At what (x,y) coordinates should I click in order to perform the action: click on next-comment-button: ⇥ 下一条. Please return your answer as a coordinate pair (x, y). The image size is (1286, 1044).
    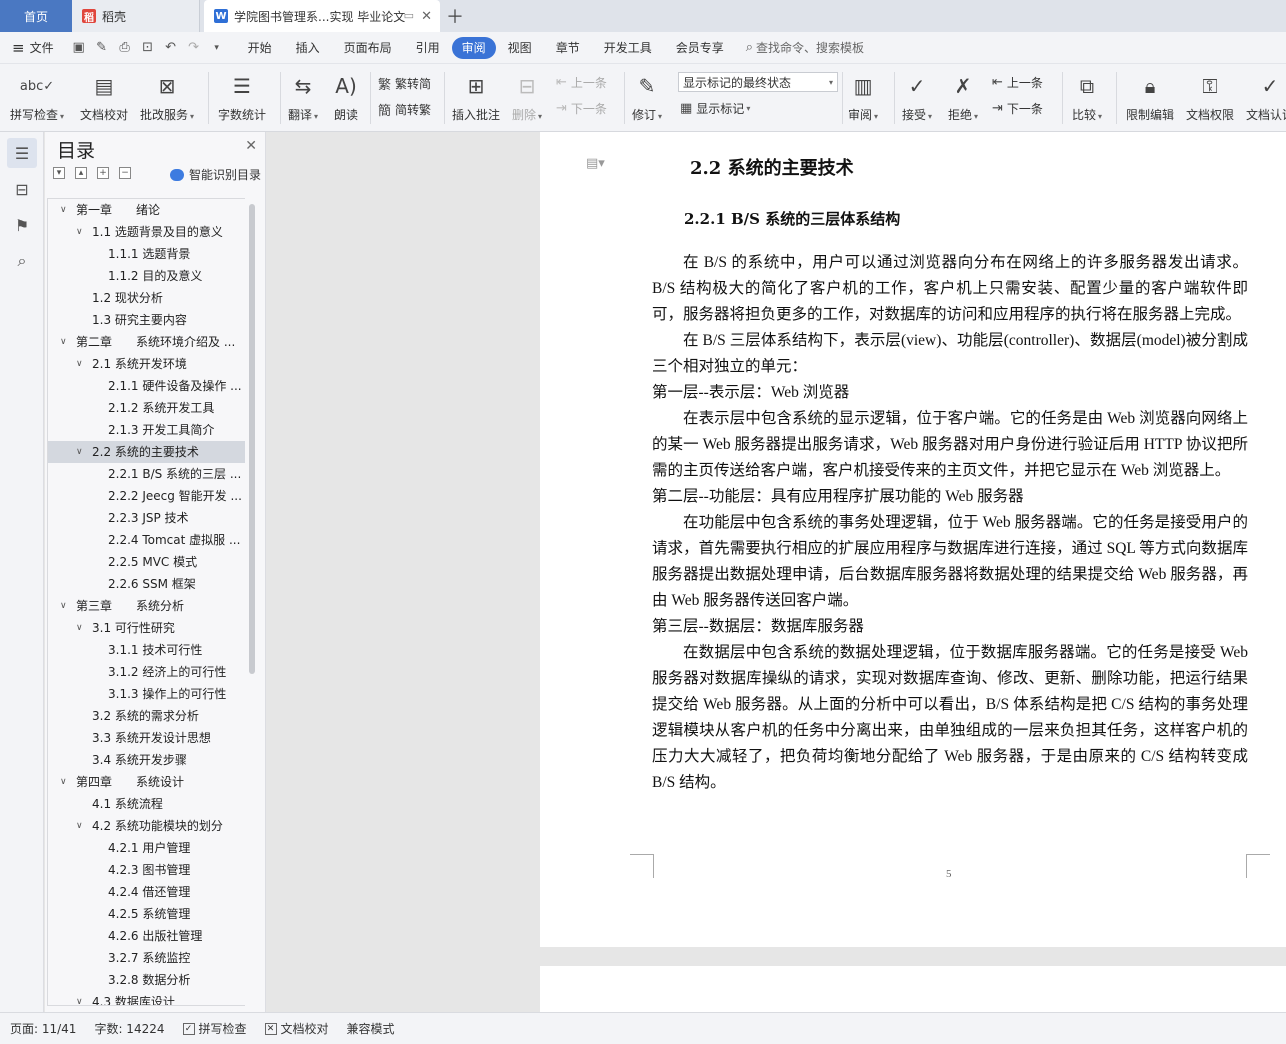
    Looking at the image, I should click on (581, 108).